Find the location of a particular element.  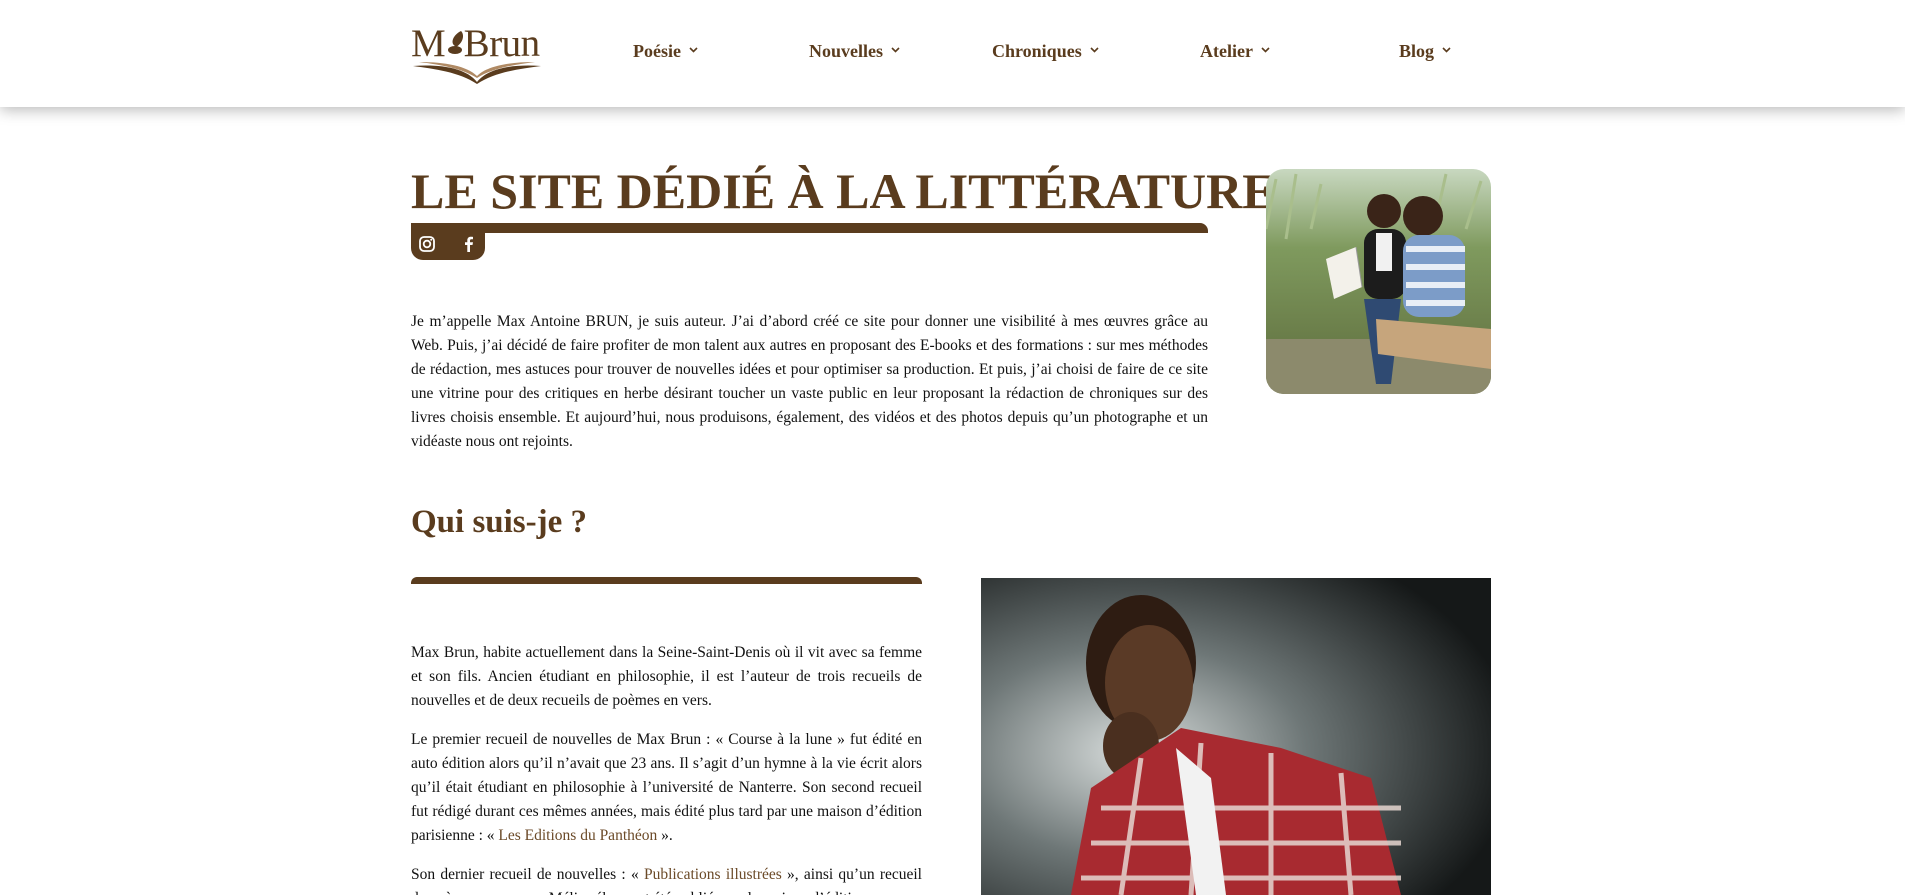

nav-label: Nouvelles is located at coordinates (846, 50).